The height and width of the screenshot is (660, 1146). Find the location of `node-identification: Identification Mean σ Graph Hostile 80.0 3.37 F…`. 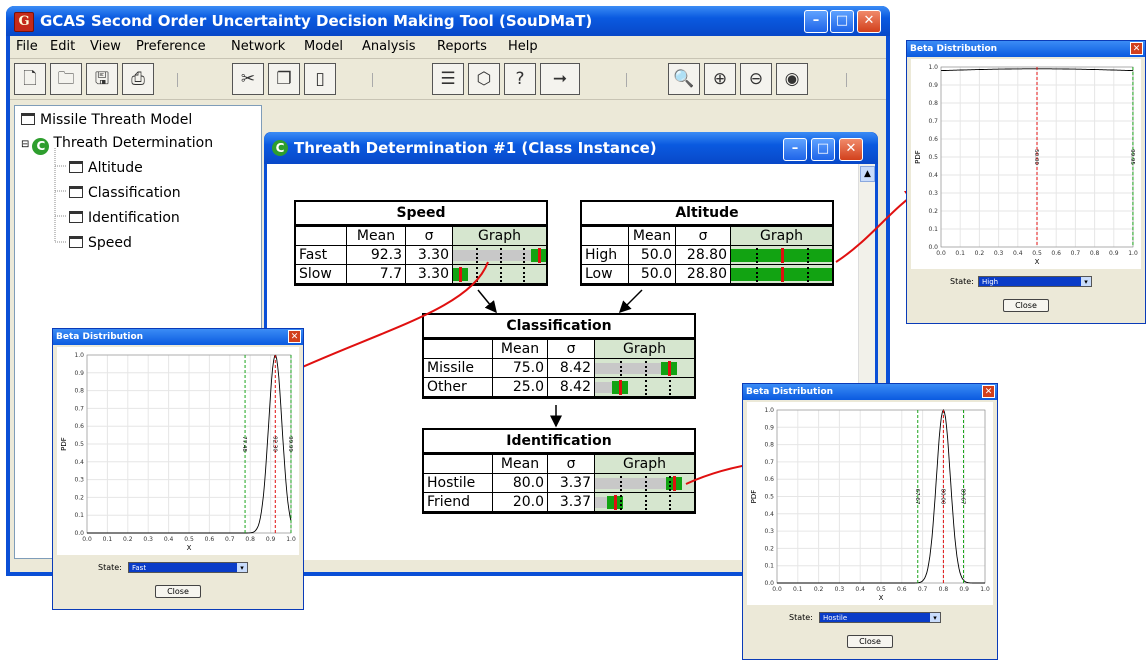

node-identification: Identification Mean σ Graph Hostile 80.0 3.37 F… is located at coordinates (559, 471).